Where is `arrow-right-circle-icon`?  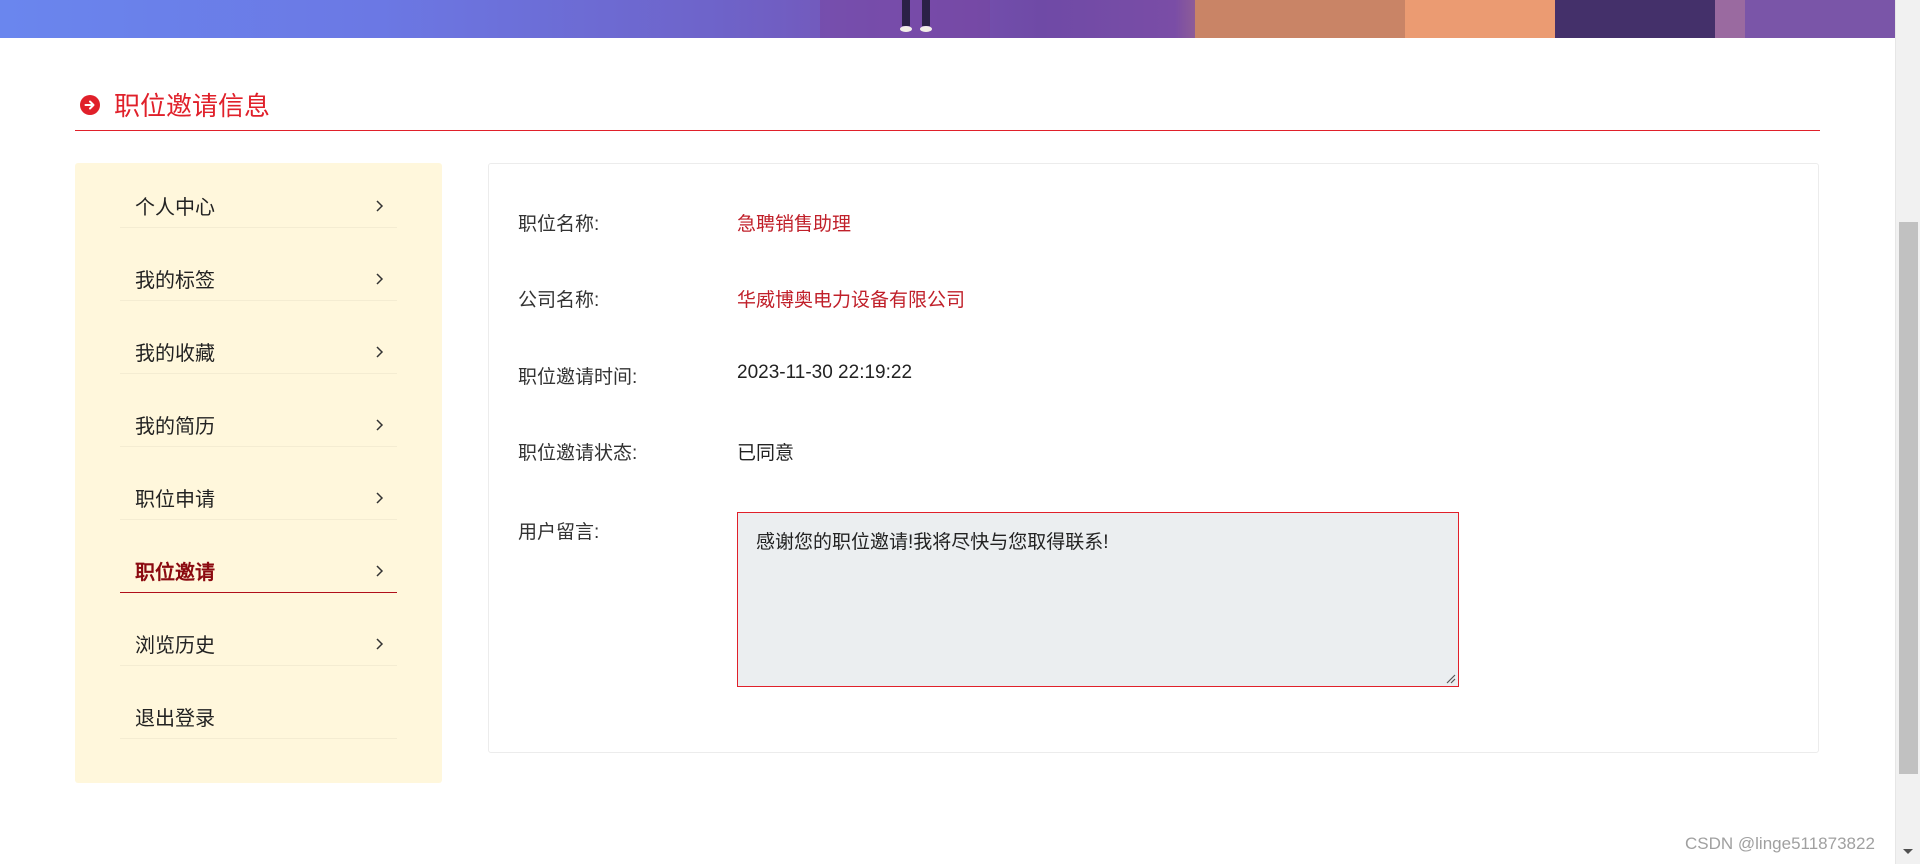 arrow-right-circle-icon is located at coordinates (90, 105).